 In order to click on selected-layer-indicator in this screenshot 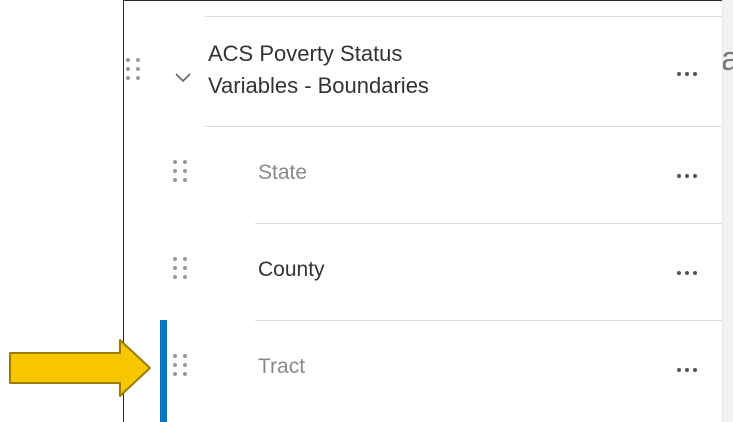, I will do `click(163, 371)`.